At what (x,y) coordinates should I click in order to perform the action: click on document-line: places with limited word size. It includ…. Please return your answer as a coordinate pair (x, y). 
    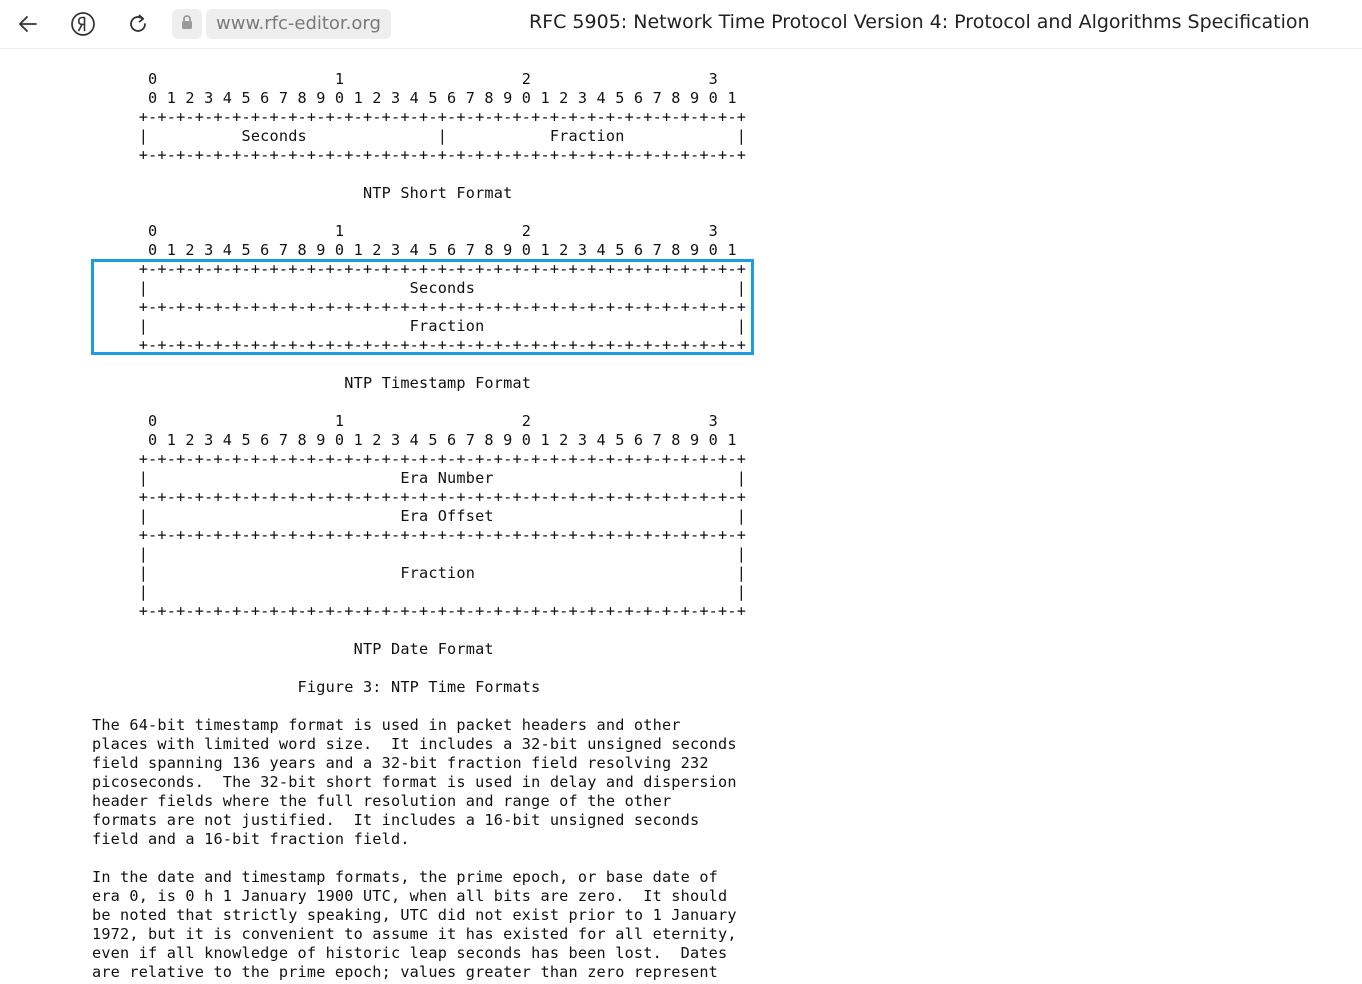
    Looking at the image, I should click on (414, 744).